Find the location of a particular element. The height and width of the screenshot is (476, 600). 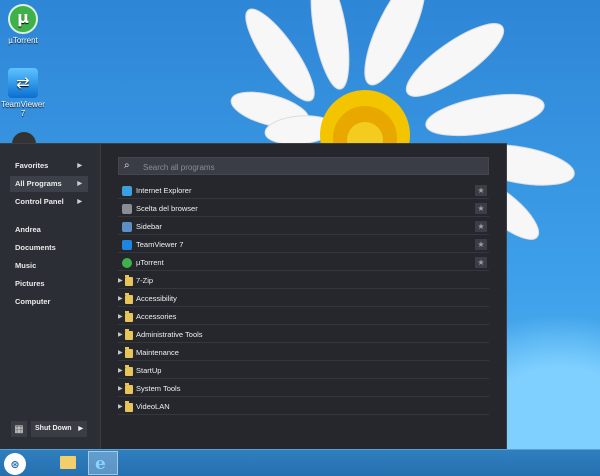

left-item-all-programs: All Programs ▶ is located at coordinates (49, 184).